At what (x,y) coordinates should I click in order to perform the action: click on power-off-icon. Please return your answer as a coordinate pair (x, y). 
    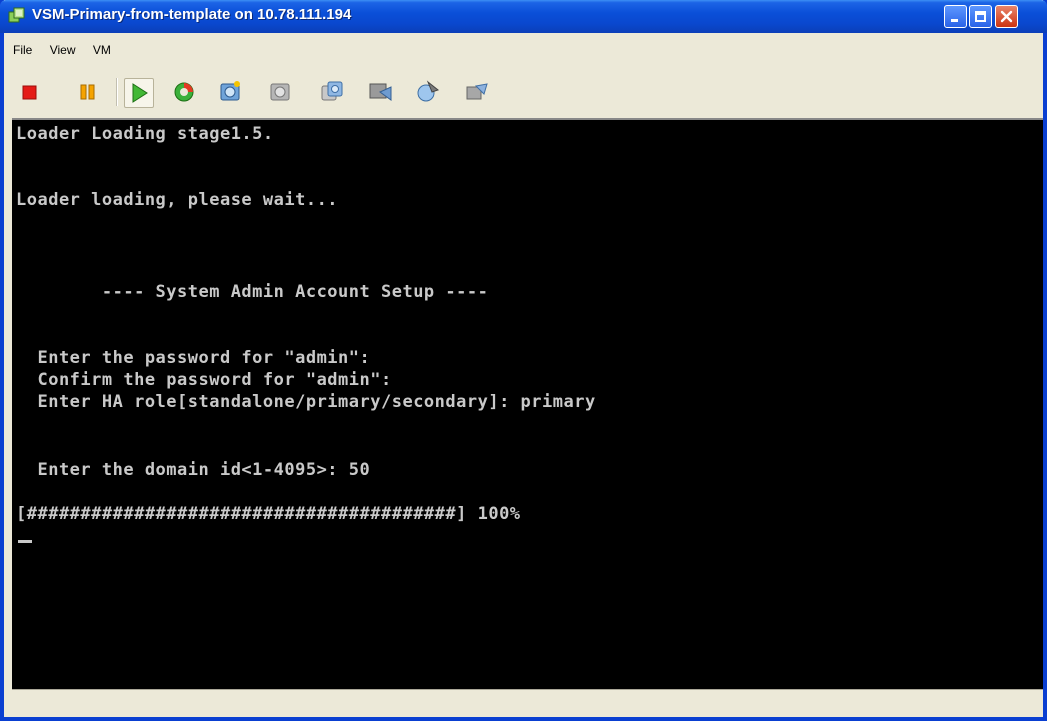
    Looking at the image, I should click on (30, 92).